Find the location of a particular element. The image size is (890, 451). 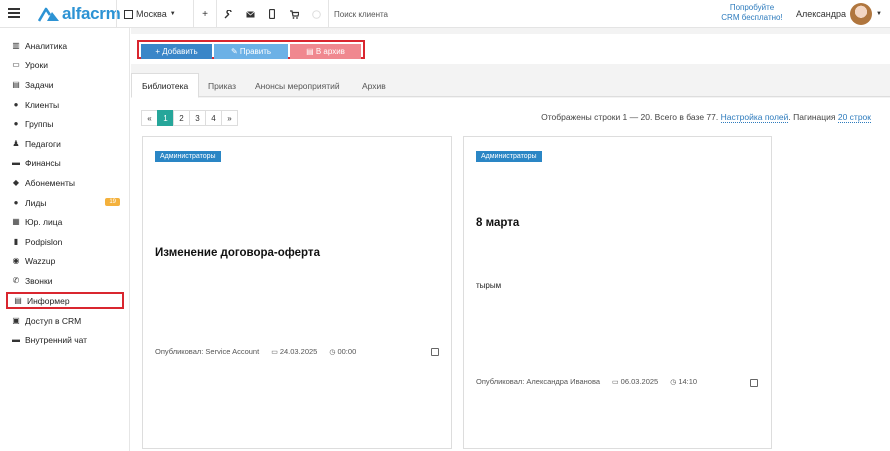

promo-line1: Попробуйте is located at coordinates (752, 7).